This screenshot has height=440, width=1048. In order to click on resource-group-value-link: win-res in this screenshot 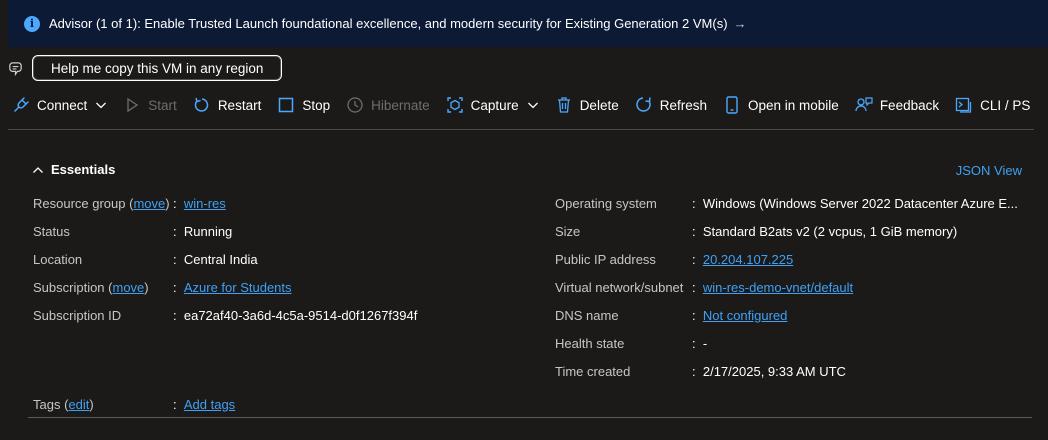, I will do `click(205, 203)`.